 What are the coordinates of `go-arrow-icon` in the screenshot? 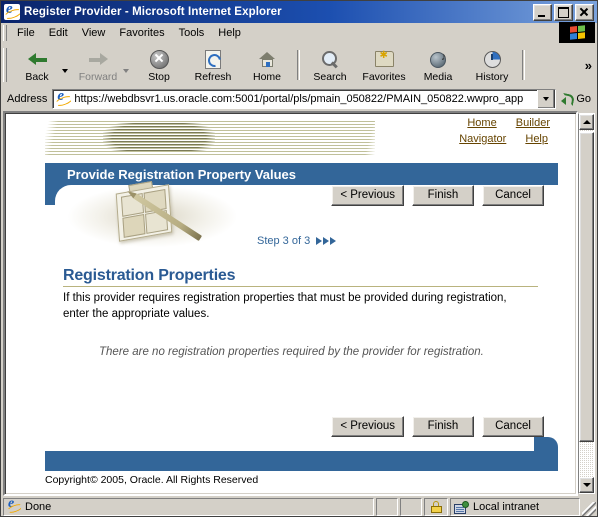 It's located at (567, 98).